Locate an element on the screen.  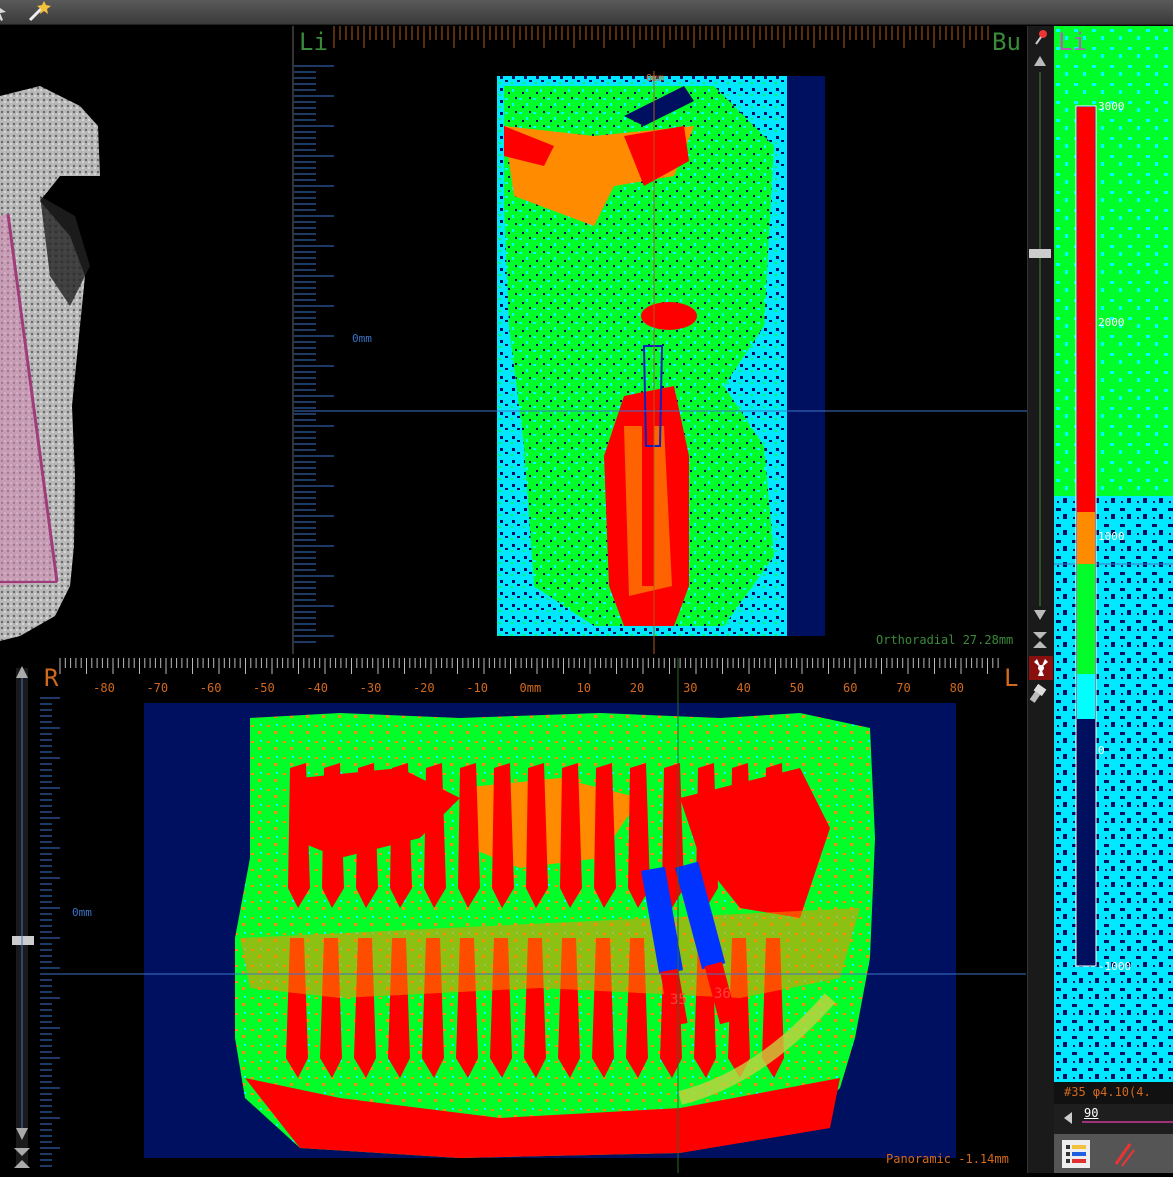
pin-icon is located at coordinates (1041, 37).